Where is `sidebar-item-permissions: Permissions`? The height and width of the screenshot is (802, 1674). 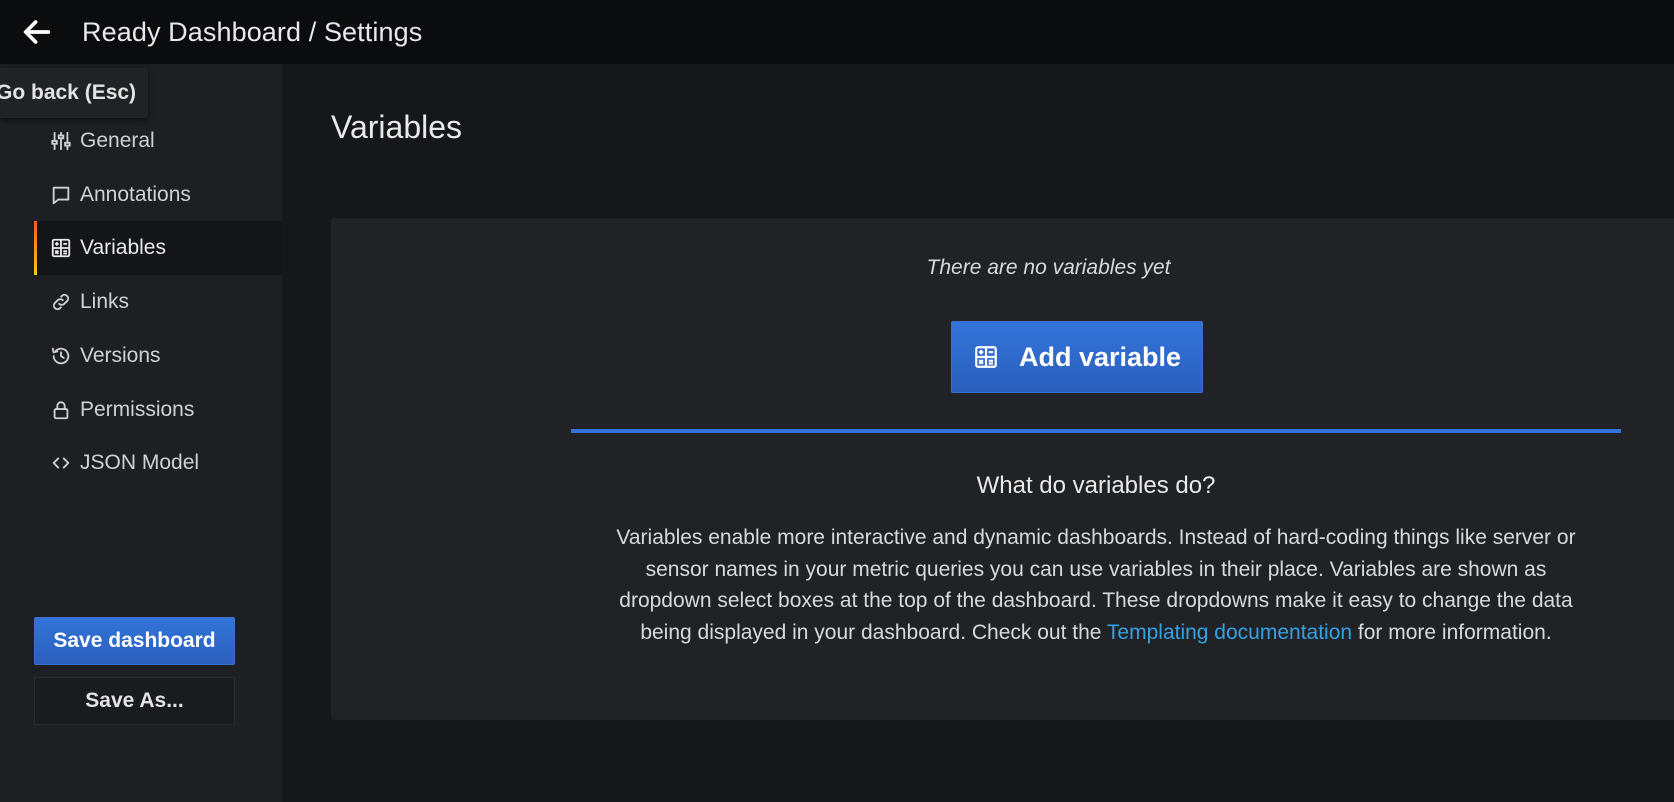 sidebar-item-permissions: Permissions is located at coordinates (158, 410).